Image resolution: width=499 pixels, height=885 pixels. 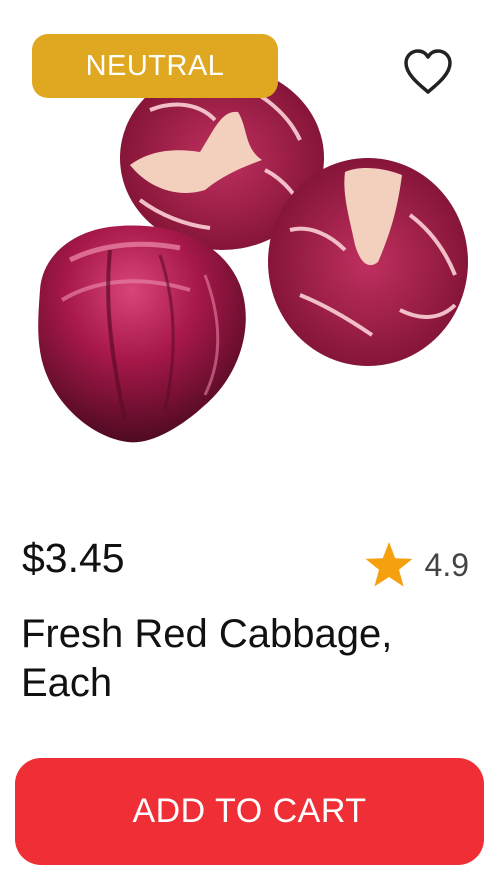 I want to click on rating-value: 4.9, so click(x=446, y=565).